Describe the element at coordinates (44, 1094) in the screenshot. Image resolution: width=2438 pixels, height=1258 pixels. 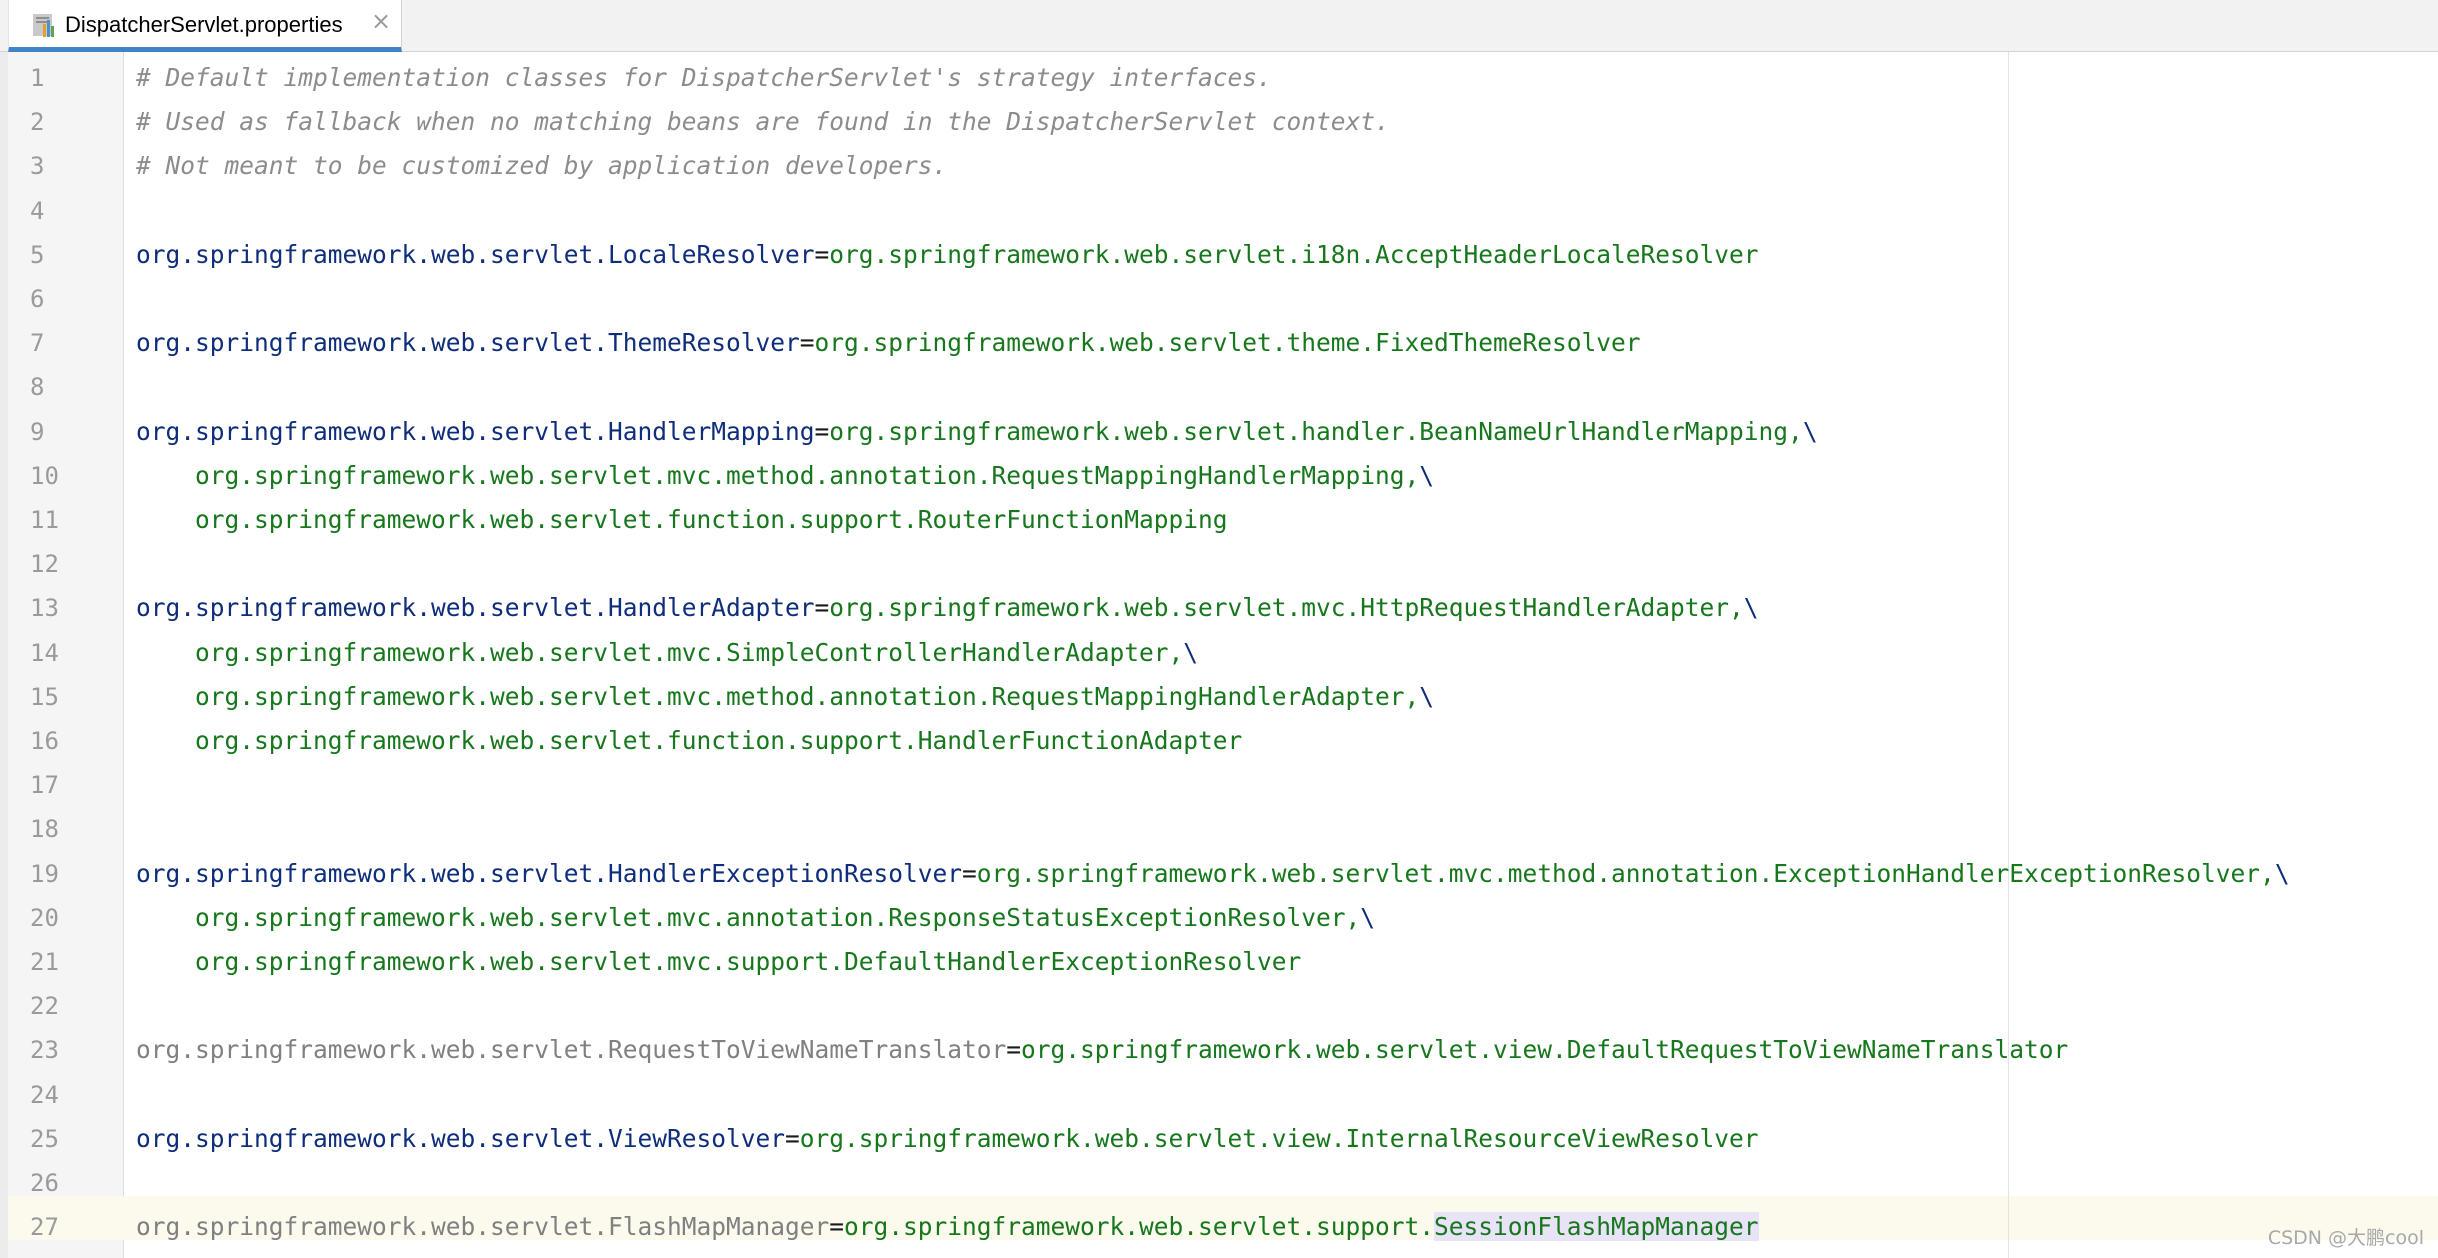
I see `line-number: 24` at that location.